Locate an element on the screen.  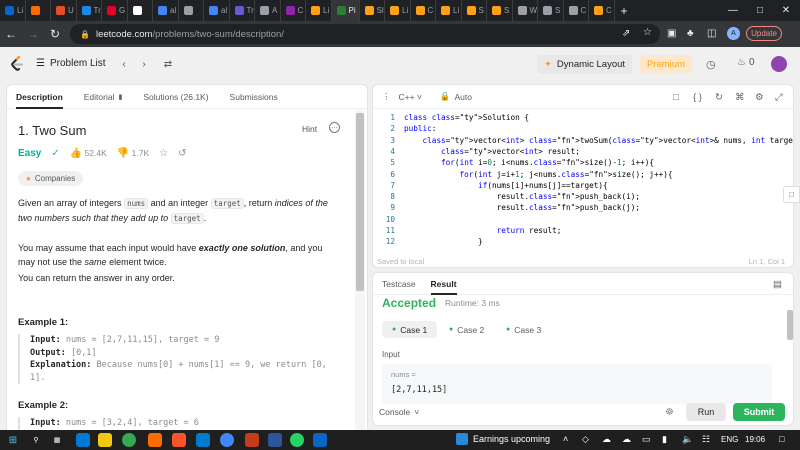
word-app-icon is located at coordinates (275, 440).